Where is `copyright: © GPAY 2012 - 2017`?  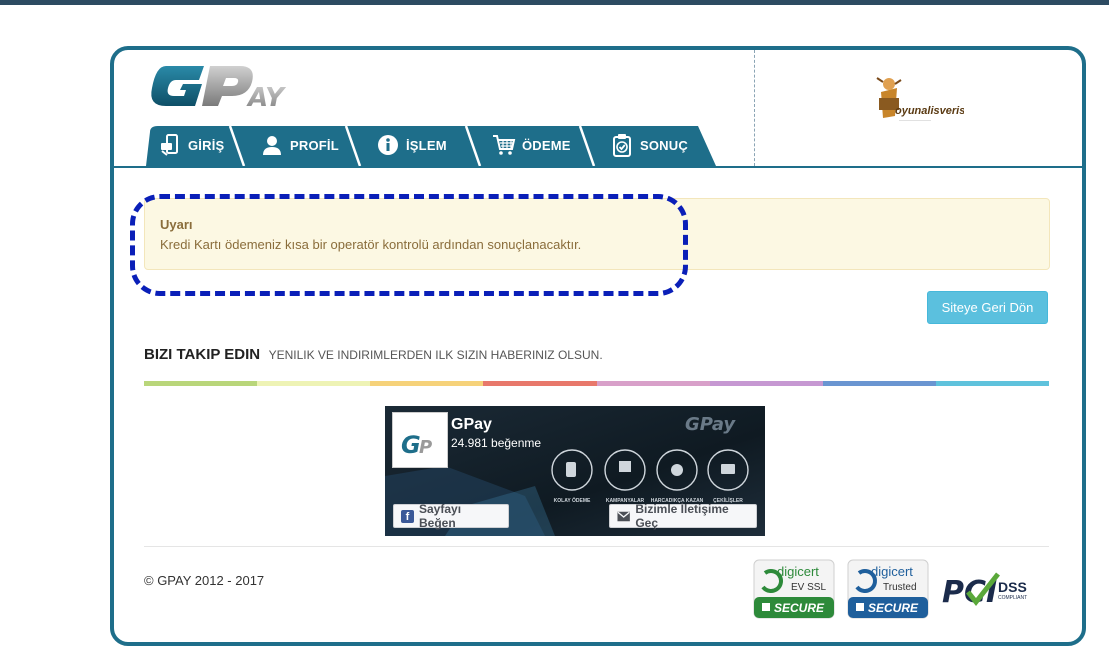
copyright: © GPAY 2012 - 2017 is located at coordinates (204, 580).